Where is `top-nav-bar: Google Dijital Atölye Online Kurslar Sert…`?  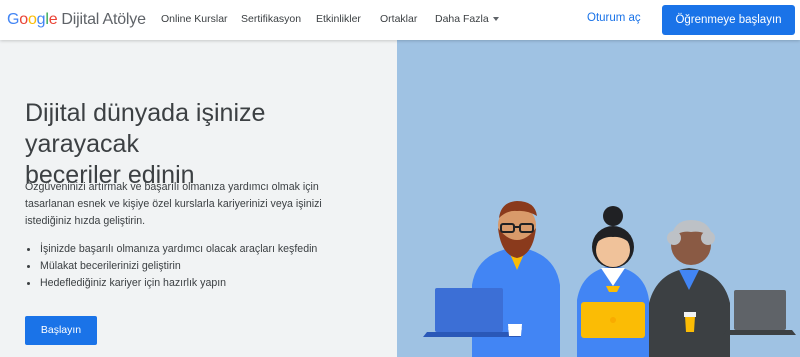
top-nav-bar: Google Dijital Atölye Online Kurslar Sert… is located at coordinates (400, 20).